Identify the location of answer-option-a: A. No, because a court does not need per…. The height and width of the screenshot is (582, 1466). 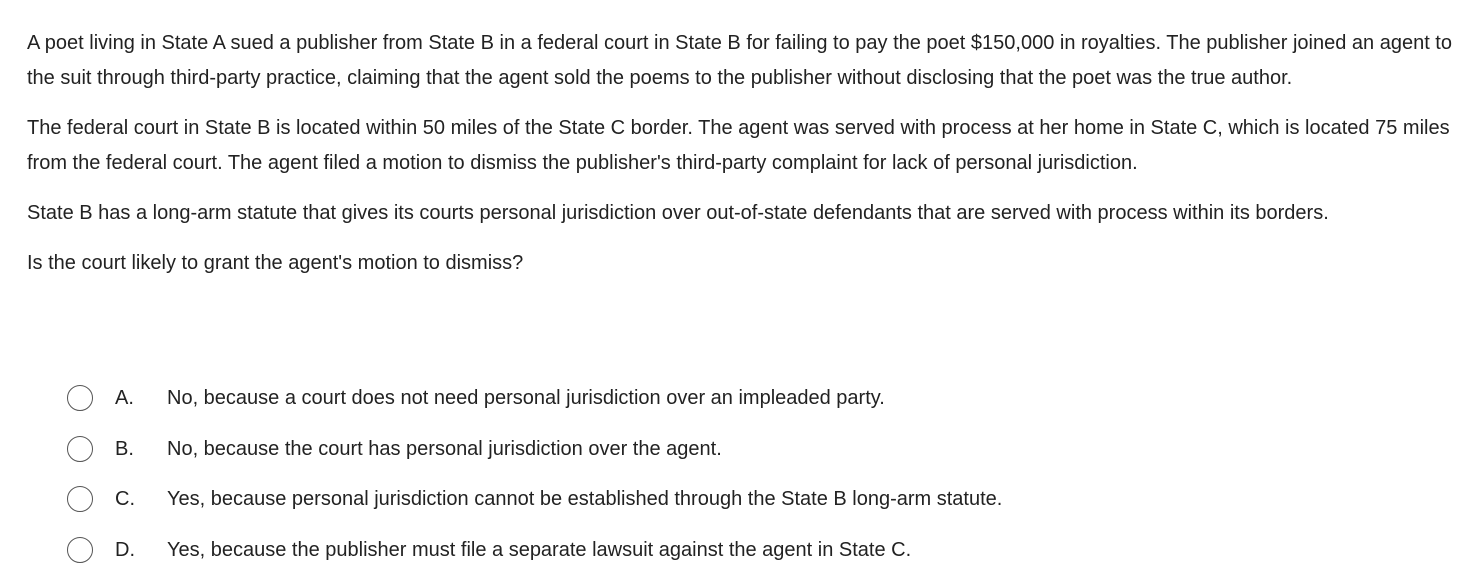
(757, 405).